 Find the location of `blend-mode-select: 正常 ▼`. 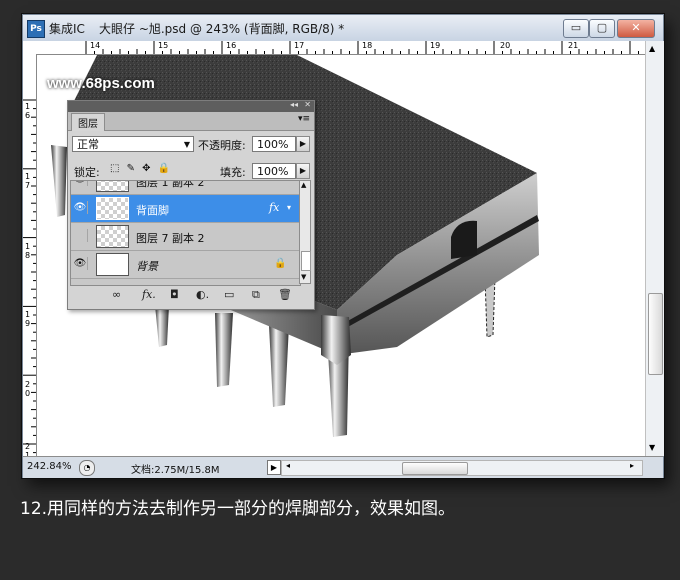

blend-mode-select: 正常 ▼ is located at coordinates (133, 144).